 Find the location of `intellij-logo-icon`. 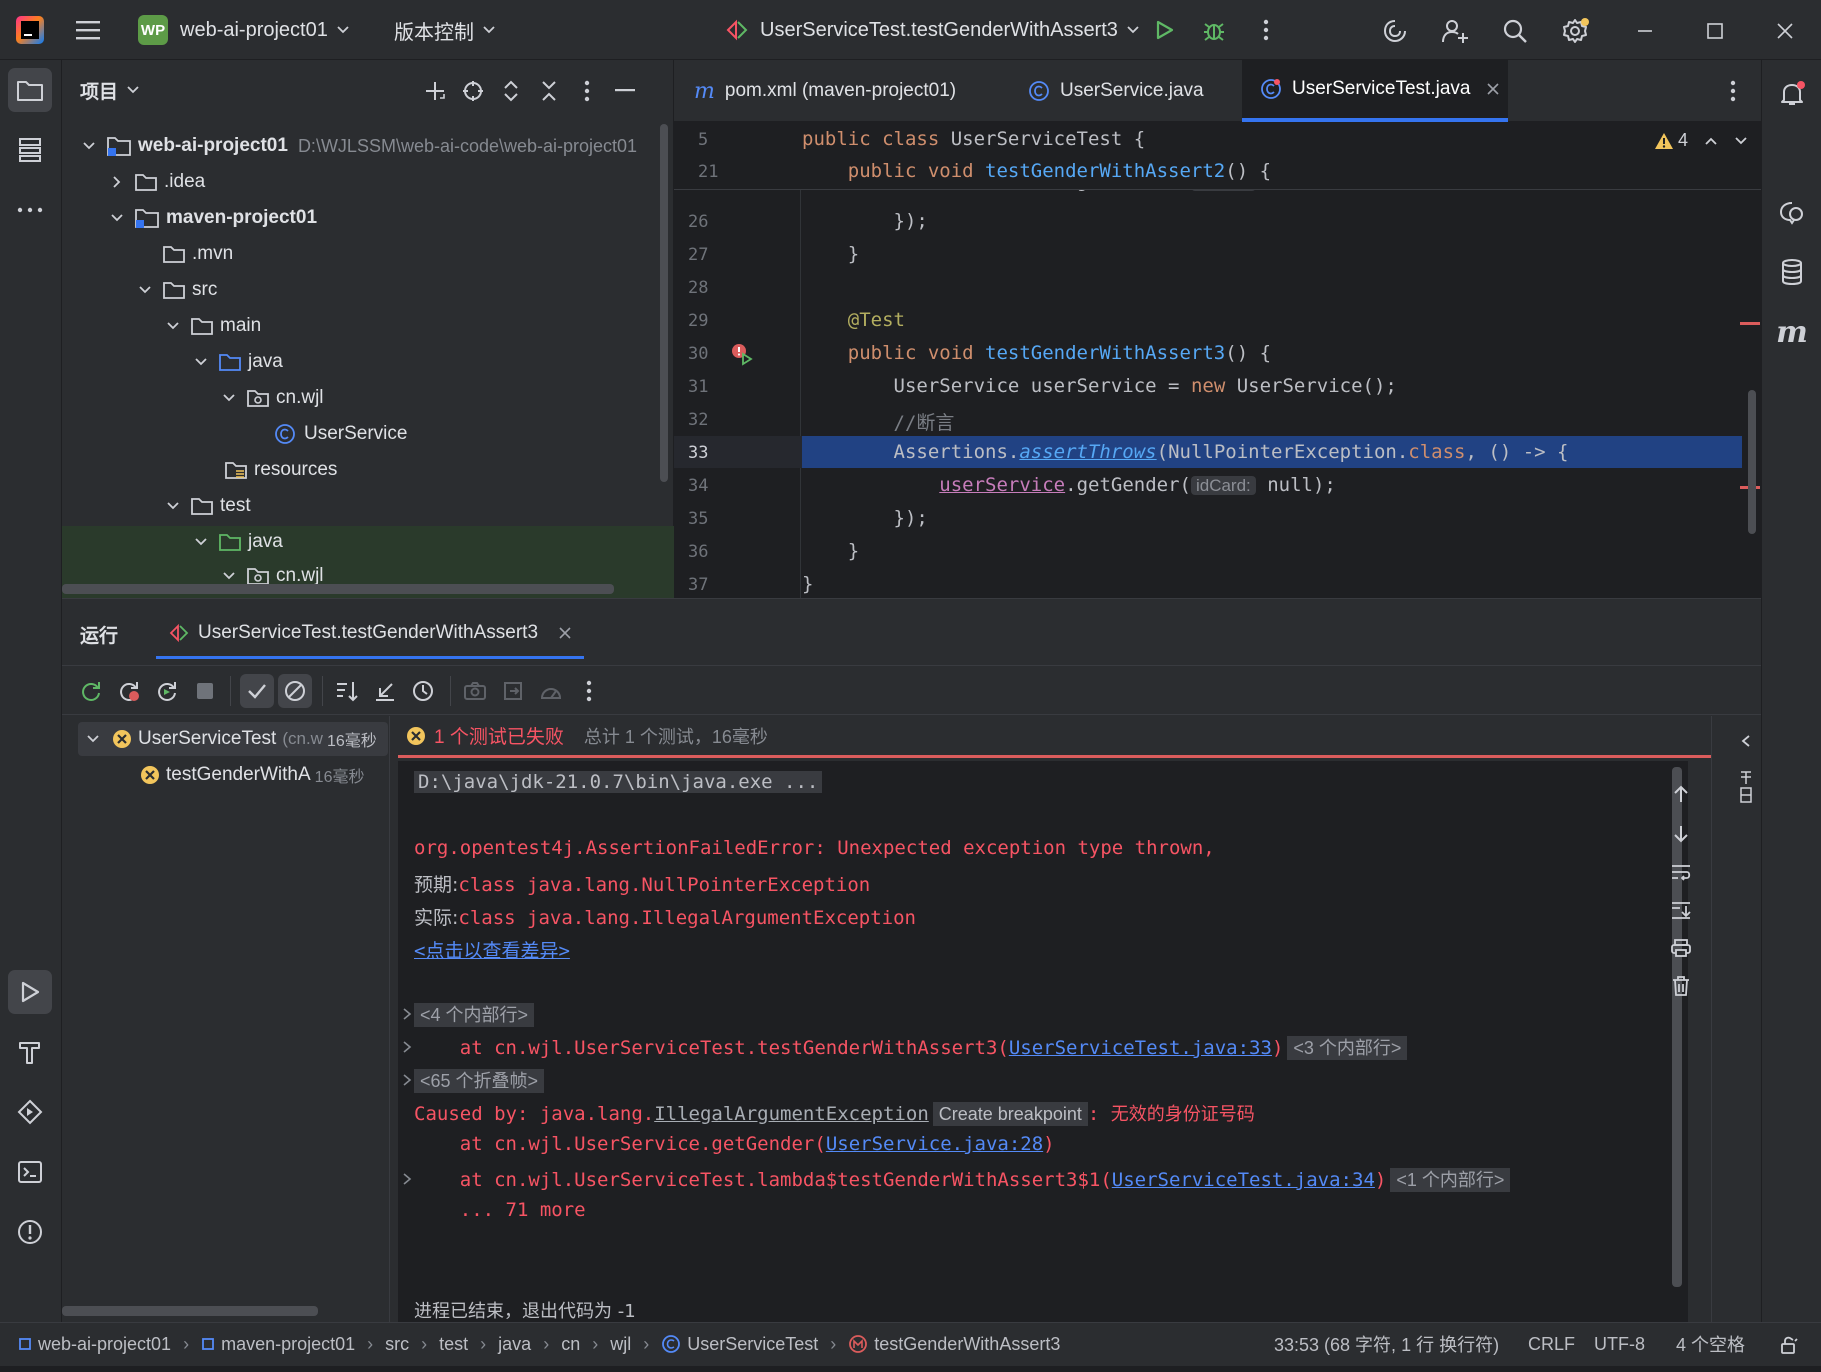

intellij-logo-icon is located at coordinates (30, 30).